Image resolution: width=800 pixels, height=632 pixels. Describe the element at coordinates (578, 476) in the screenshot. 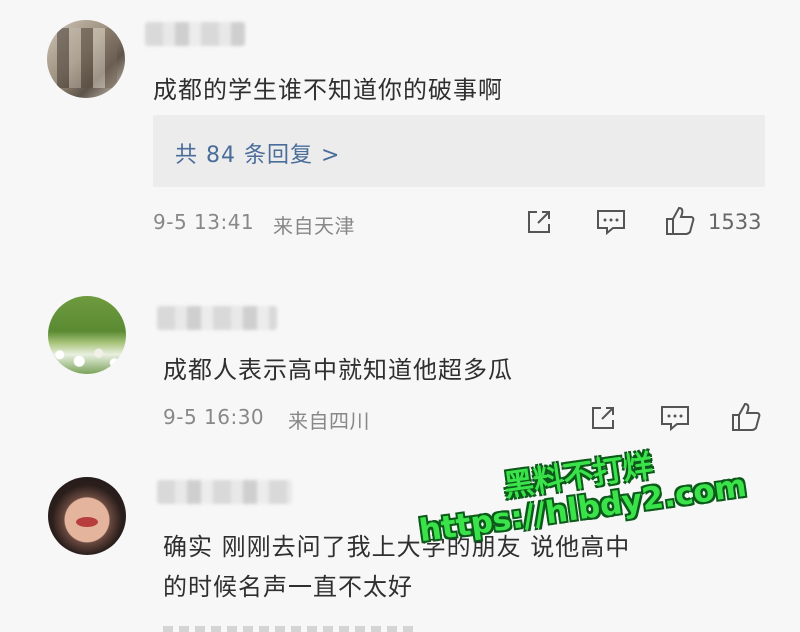

I see `watermark-brand: 黑料不打烊` at that location.